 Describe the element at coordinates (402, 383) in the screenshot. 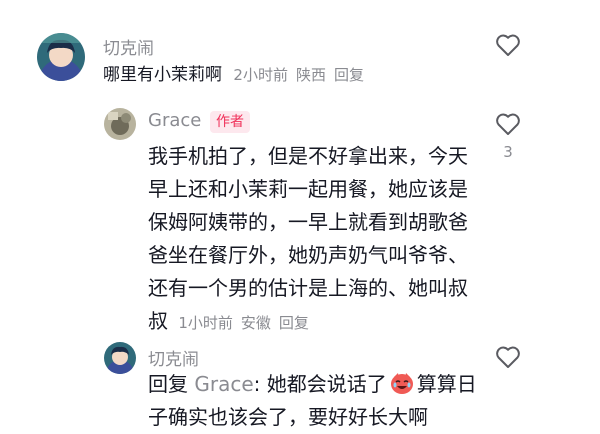

I see `laughing-crying-emoji-icon` at that location.